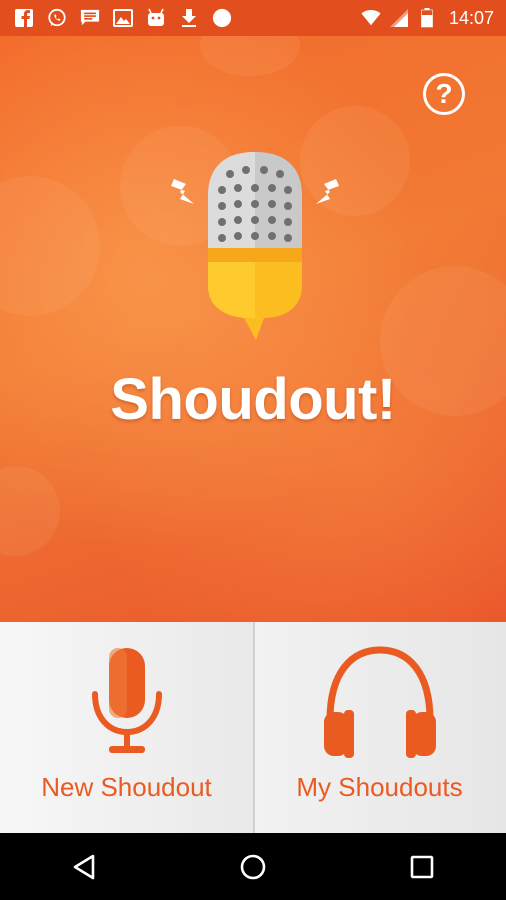 This screenshot has height=900, width=506. Describe the element at coordinates (444, 94) in the screenshot. I see `help-button: ?` at that location.